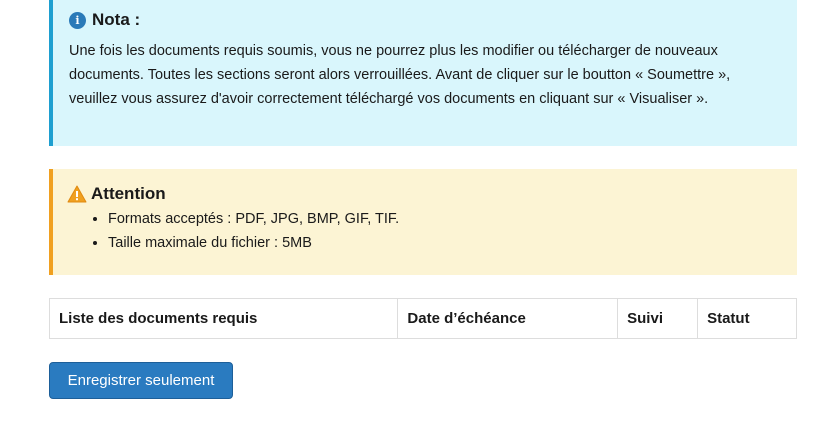 The image size is (832, 438). What do you see at coordinates (128, 193) in the screenshot?
I see `attention-title: Attention` at bounding box center [128, 193].